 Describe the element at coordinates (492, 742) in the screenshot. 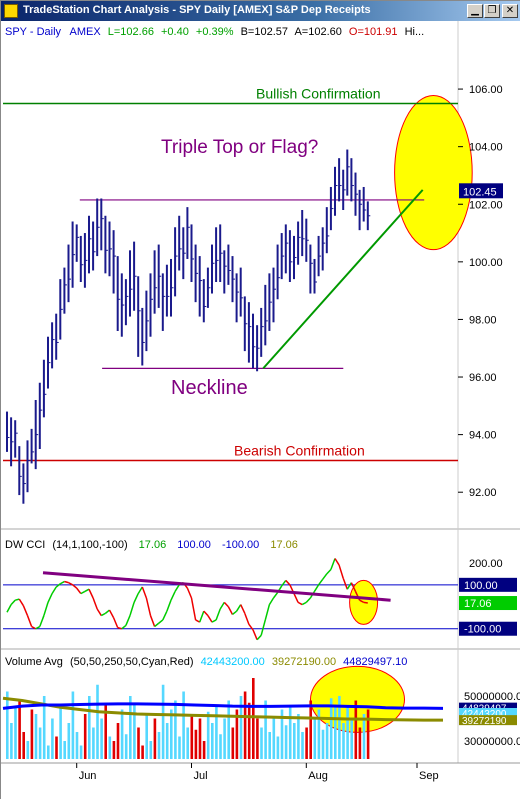

I see `volume-axis-label: 30000000.0` at that location.